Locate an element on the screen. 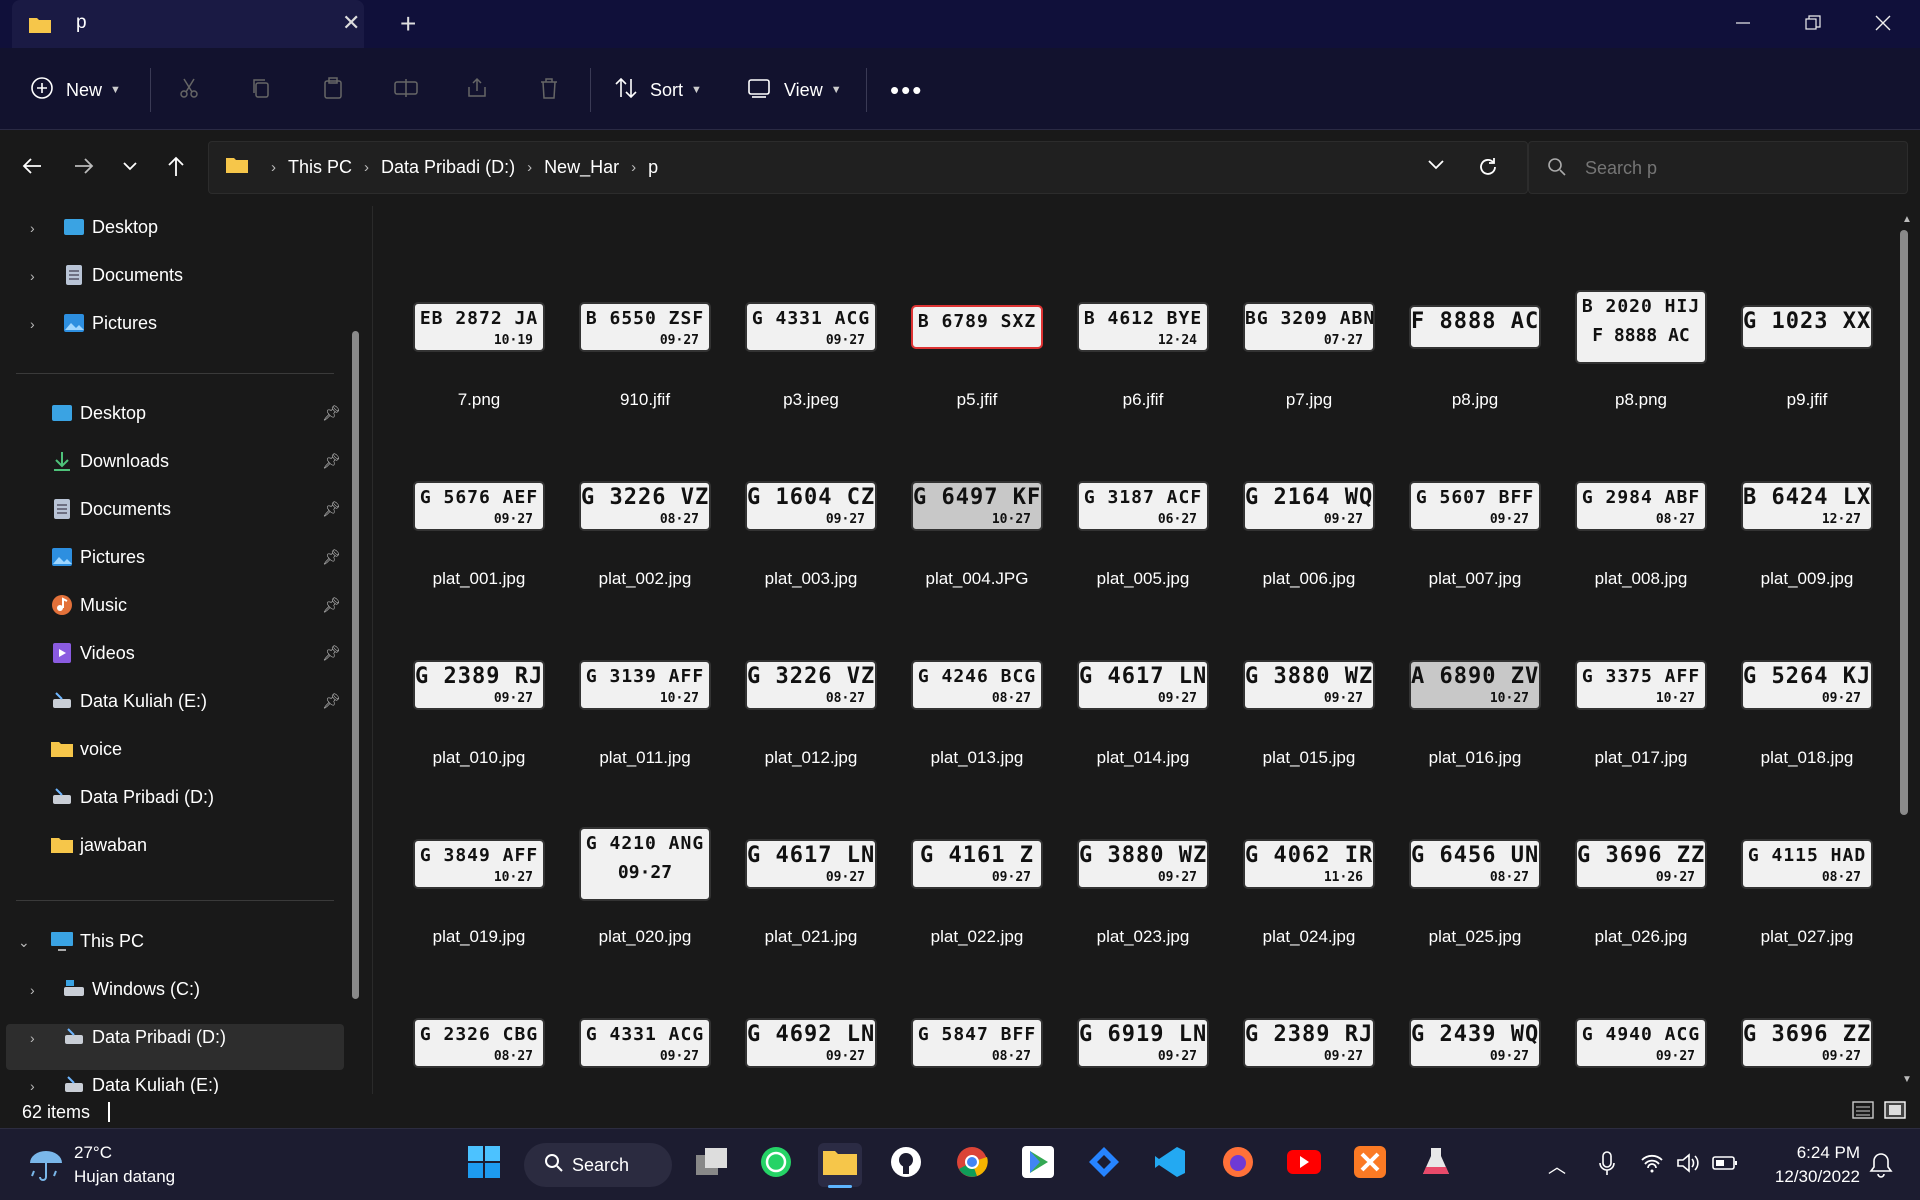 The width and height of the screenshot is (1920, 1200). file-tile: G 6497 KF 10·27 plat_004.JPG is located at coordinates (977, 526).